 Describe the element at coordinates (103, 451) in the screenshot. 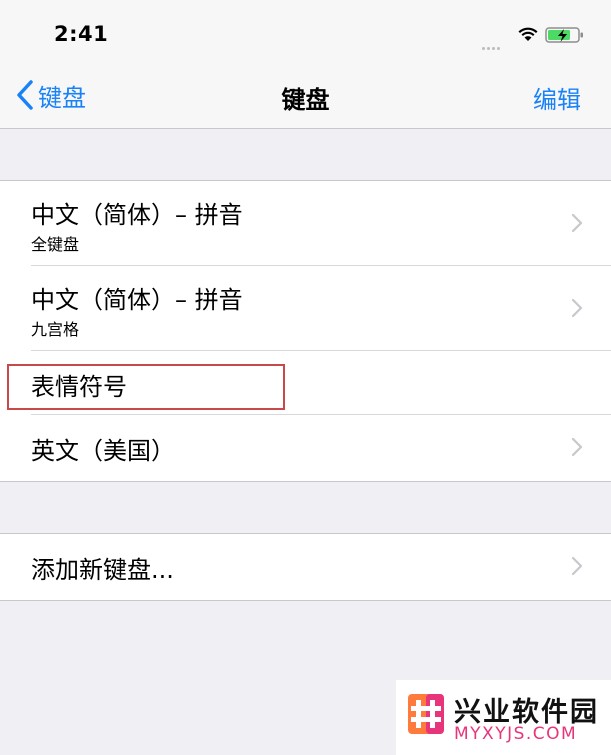

I see `keyboard-title: 英文（美国）` at that location.